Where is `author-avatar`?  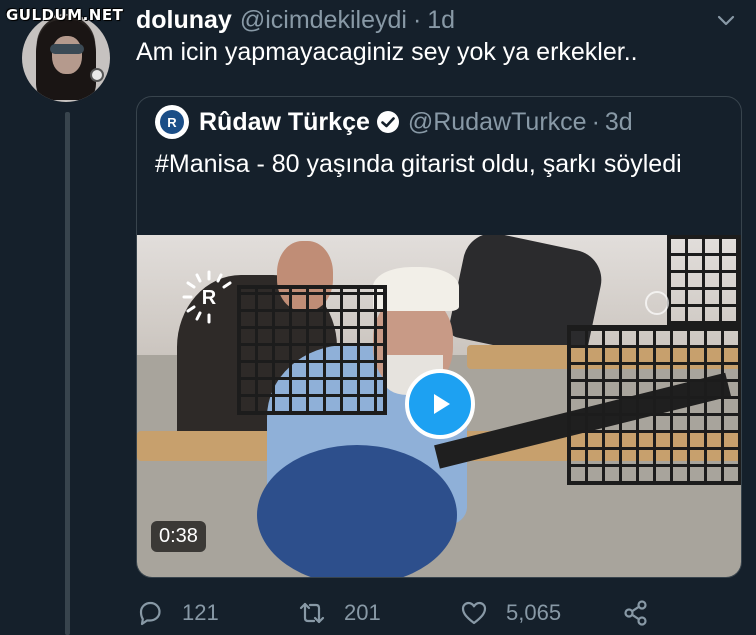 author-avatar is located at coordinates (66, 58).